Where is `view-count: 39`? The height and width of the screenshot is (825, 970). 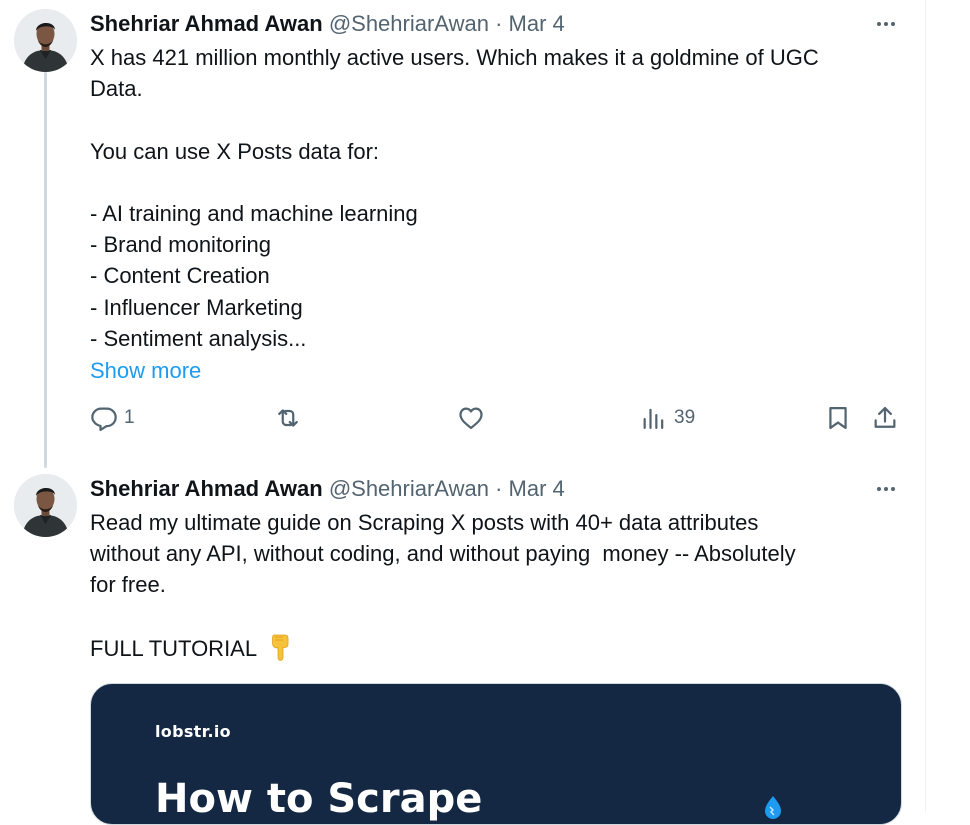
view-count: 39 is located at coordinates (685, 417).